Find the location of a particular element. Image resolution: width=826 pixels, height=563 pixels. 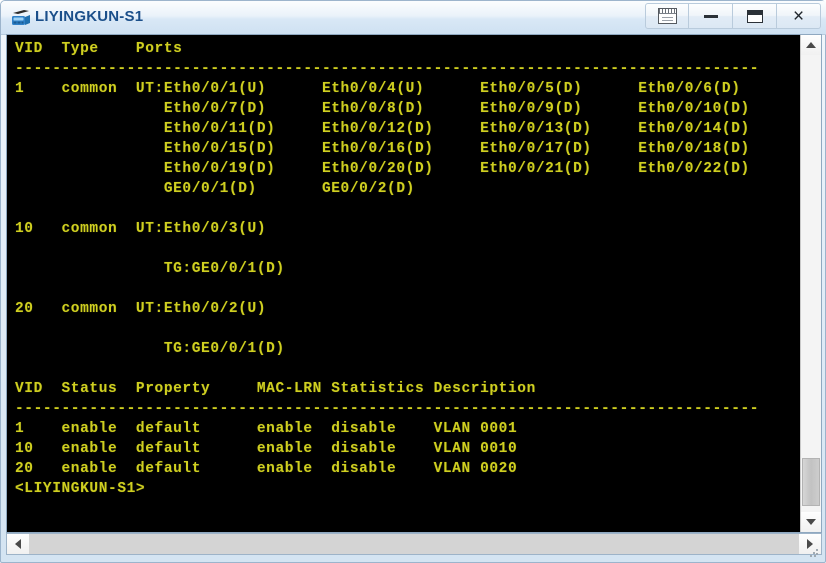

chevron-left-icon is located at coordinates (18, 544).